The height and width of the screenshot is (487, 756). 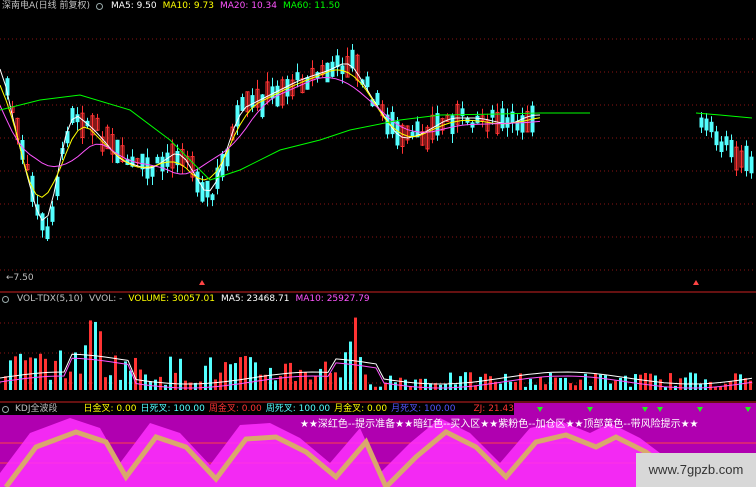 I want to click on kdj-item-day-golden: 日金叉: 0.00, so click(x=110, y=409).